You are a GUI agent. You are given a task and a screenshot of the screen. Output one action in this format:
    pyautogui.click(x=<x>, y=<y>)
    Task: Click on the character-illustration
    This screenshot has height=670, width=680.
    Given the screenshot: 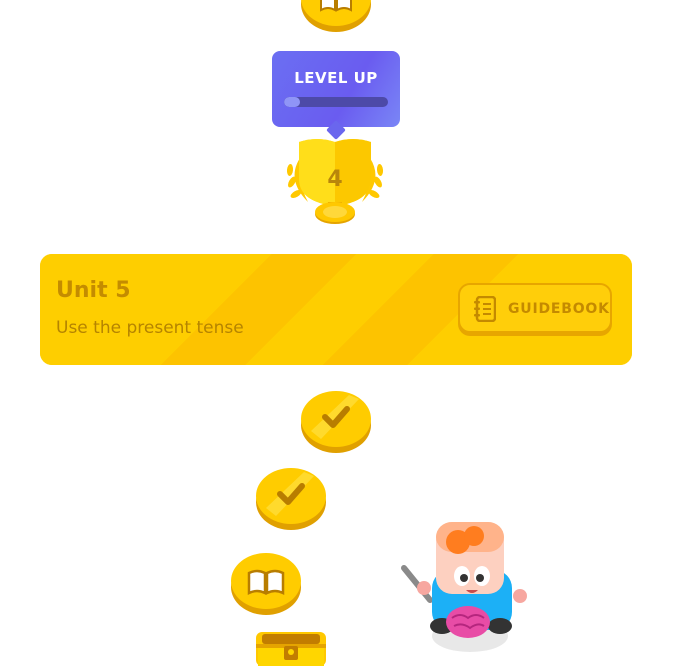 What is the action you would take?
    pyautogui.click(x=466, y=587)
    